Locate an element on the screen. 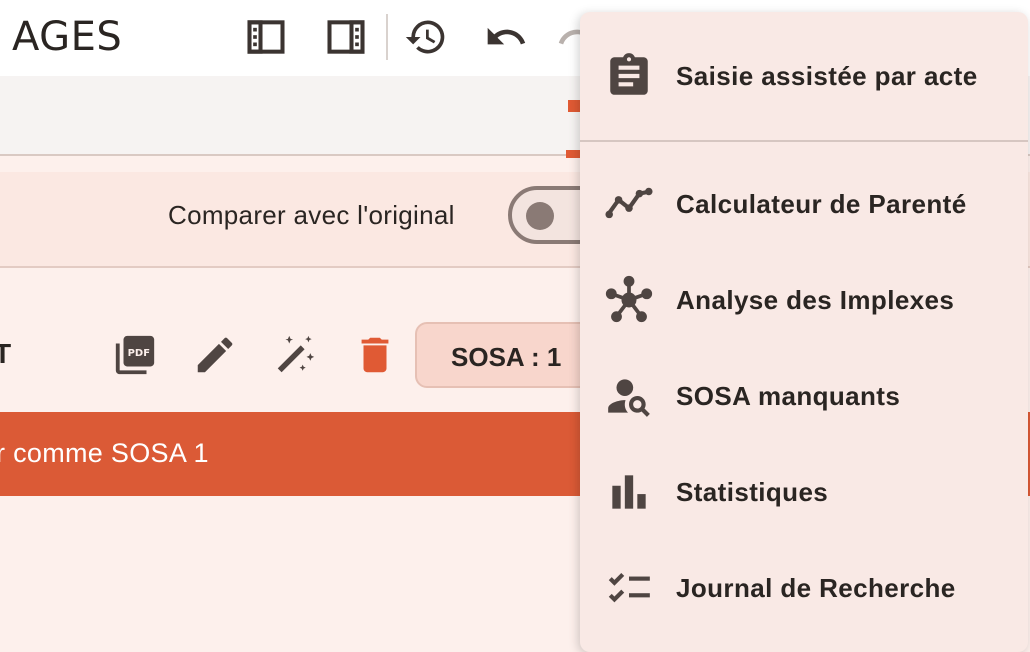 The image size is (1030, 652). pencil-icon is located at coordinates (215, 355).